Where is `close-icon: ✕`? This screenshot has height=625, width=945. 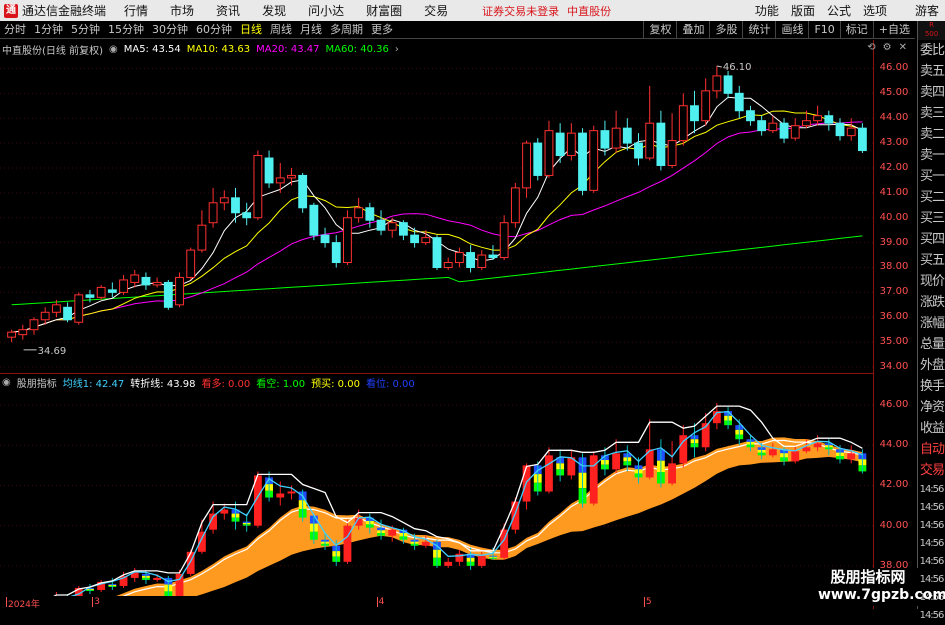 close-icon: ✕ is located at coordinates (903, 47).